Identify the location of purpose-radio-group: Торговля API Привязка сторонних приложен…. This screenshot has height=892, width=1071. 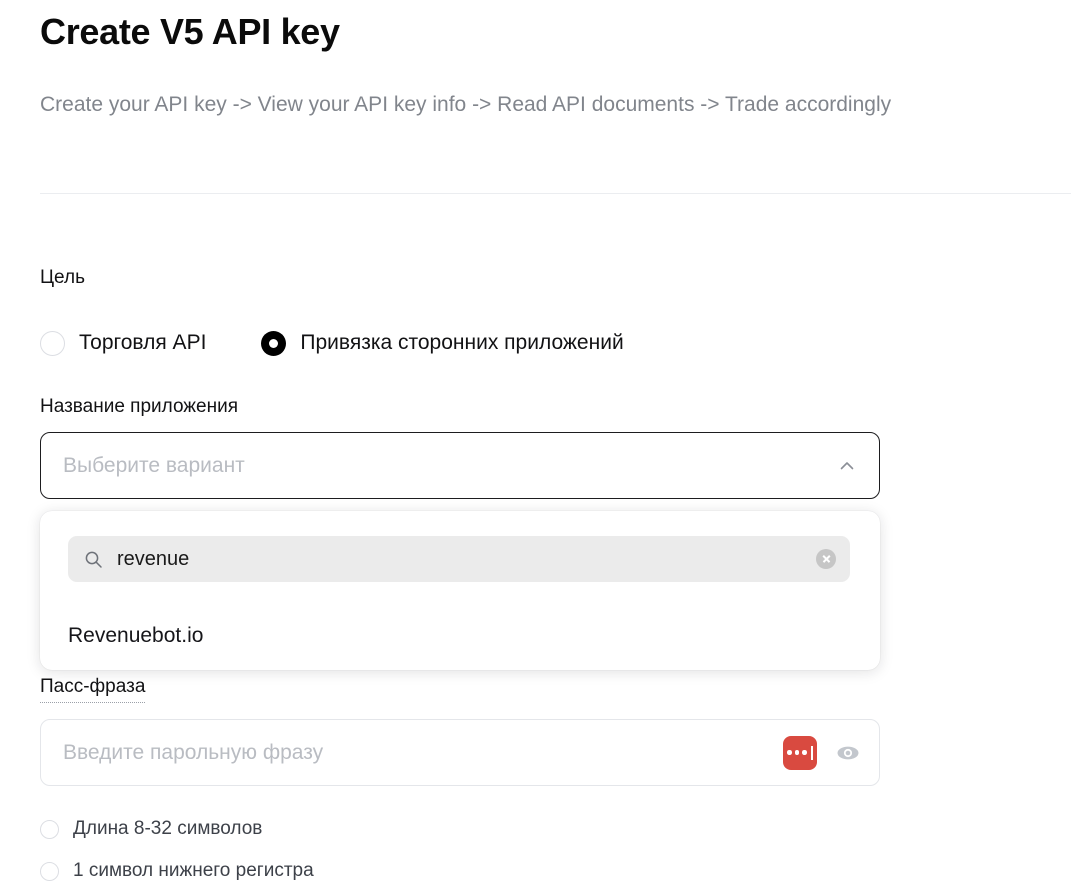
(332, 343).